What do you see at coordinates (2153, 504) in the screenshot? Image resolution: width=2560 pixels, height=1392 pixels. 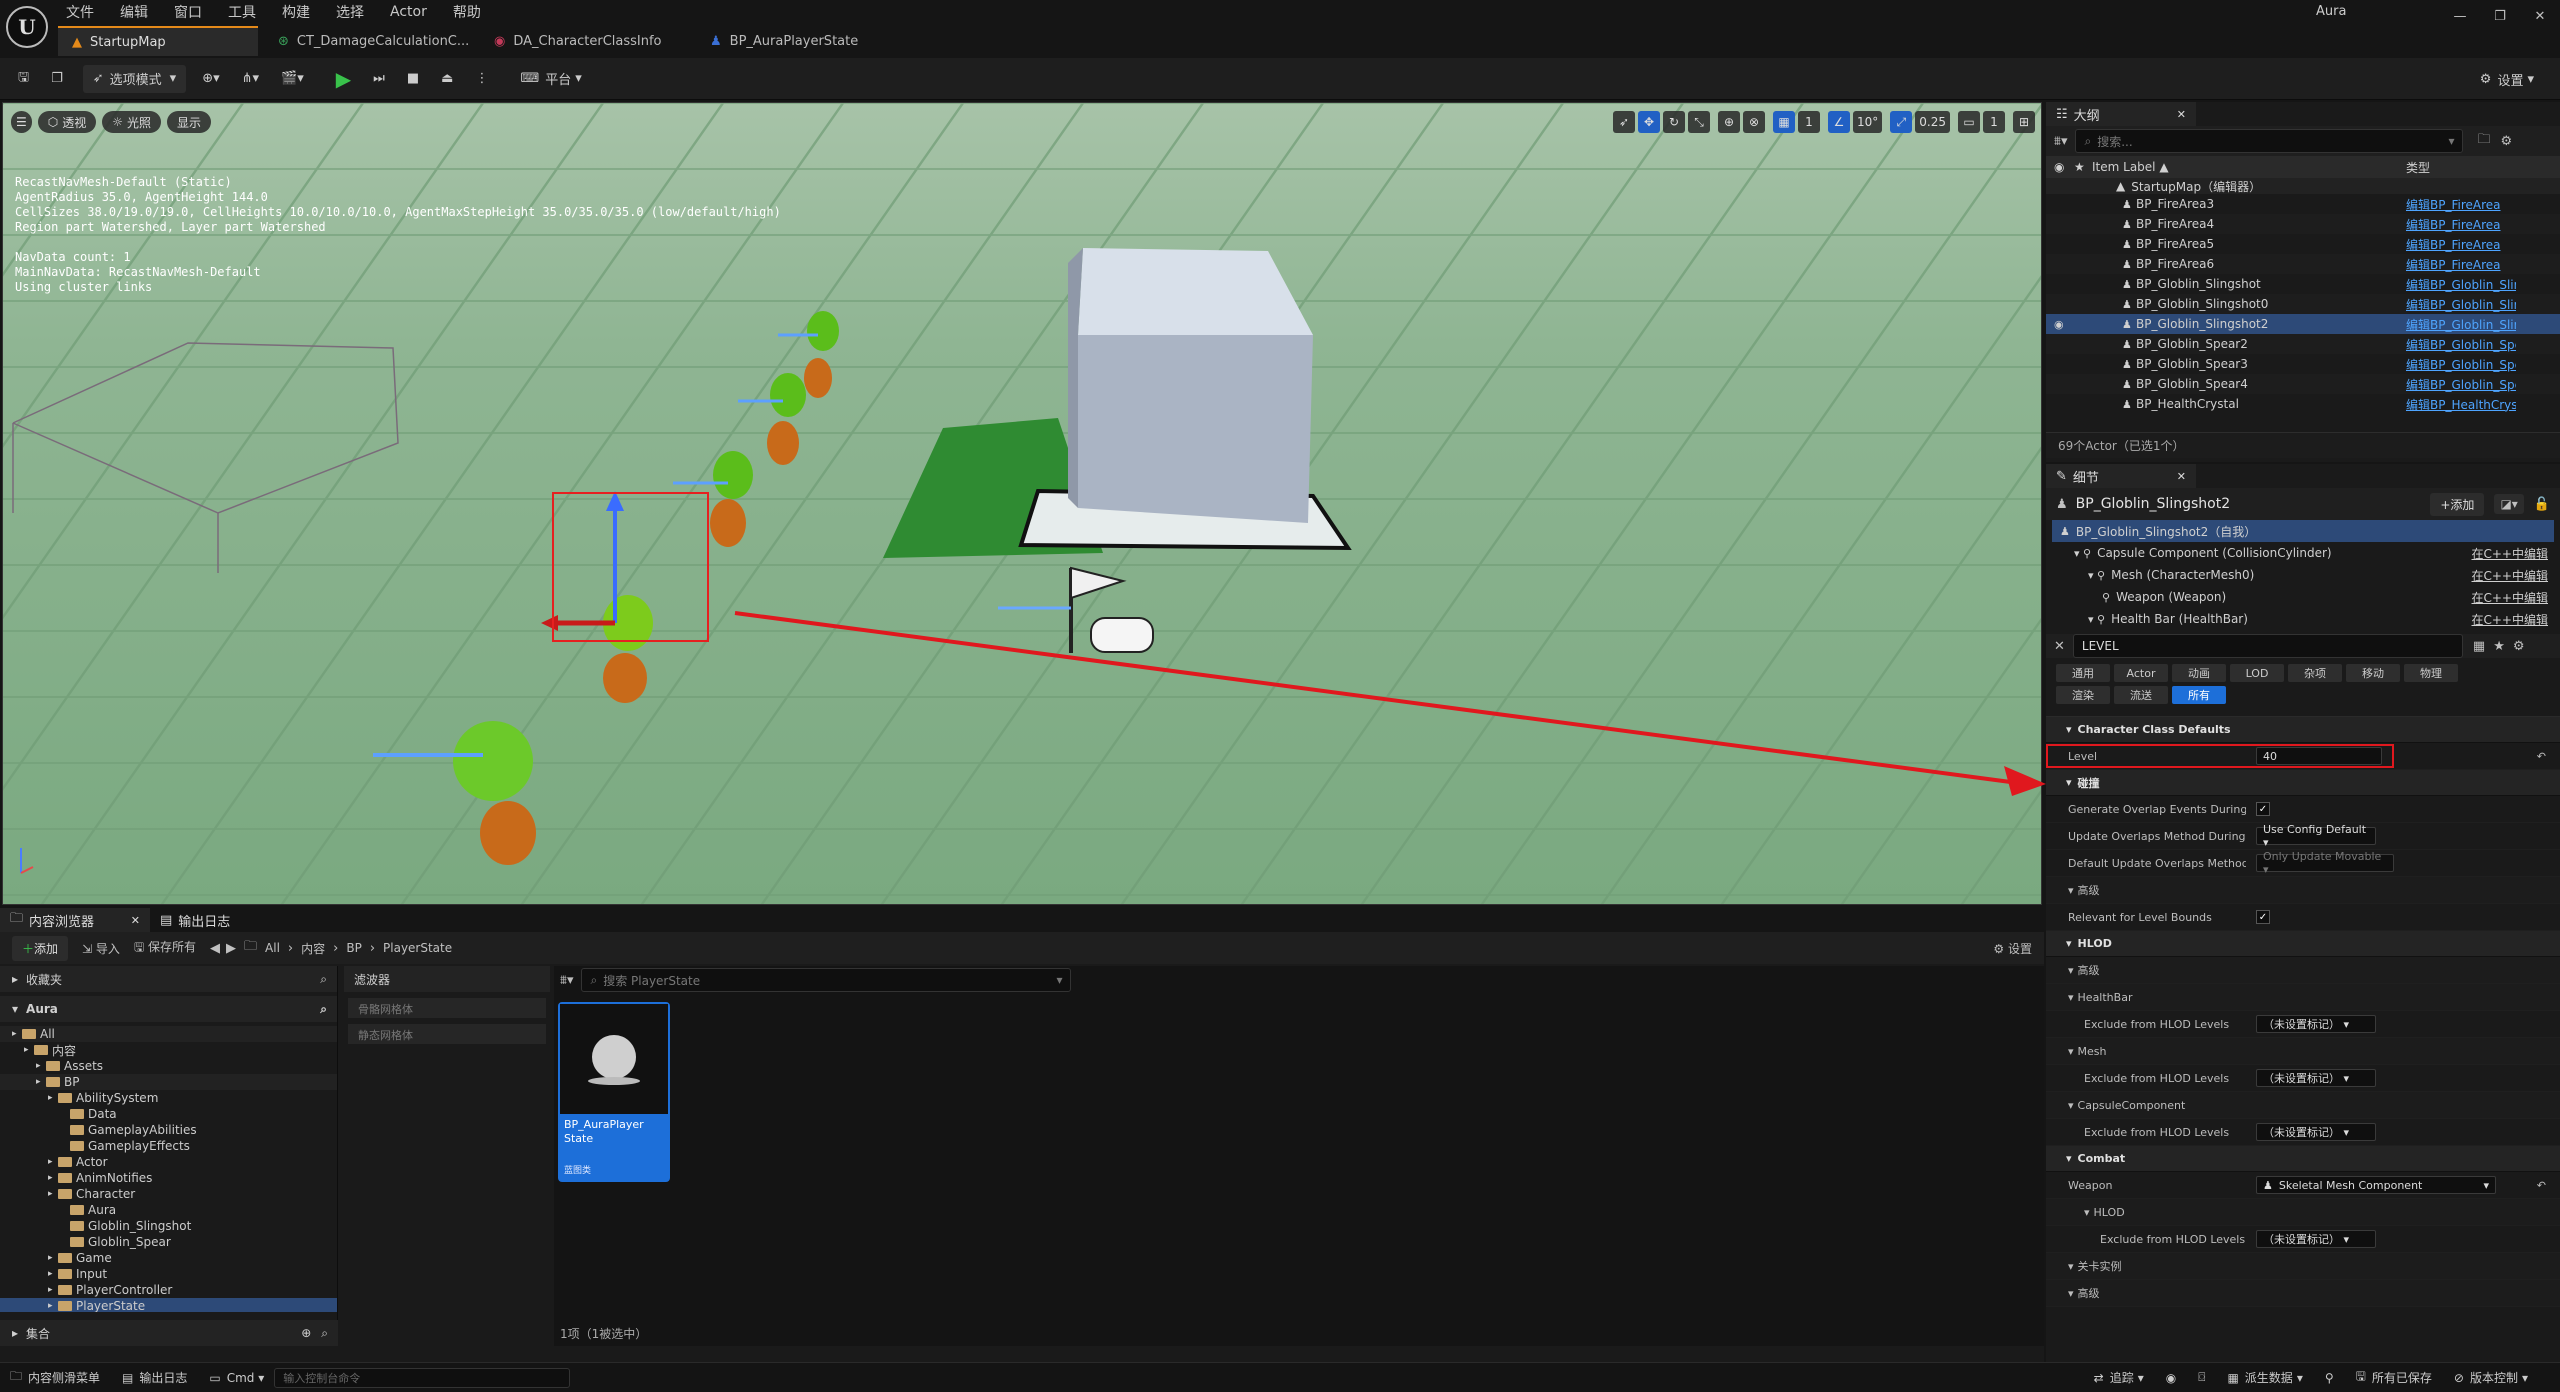 I see `actor-name: BP_Globlin_Slingshot2` at bounding box center [2153, 504].